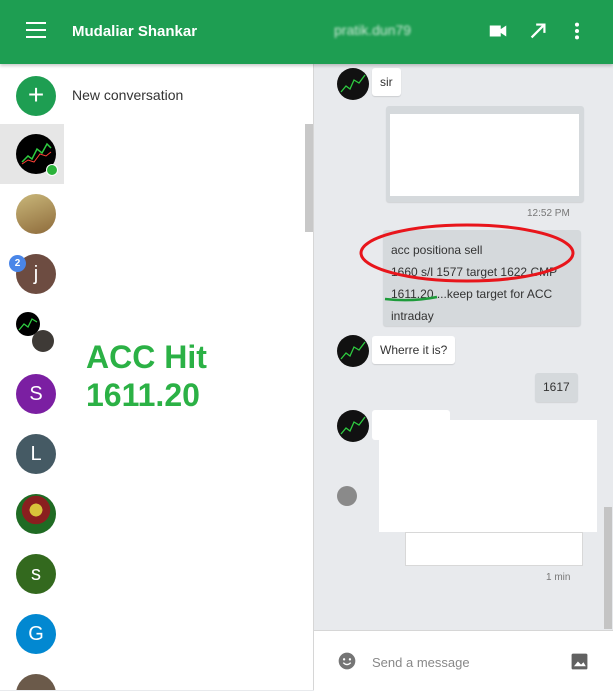  What do you see at coordinates (306, 32) in the screenshot?
I see `app-header: Mudaliar Shankar pratik.dun79` at bounding box center [306, 32].